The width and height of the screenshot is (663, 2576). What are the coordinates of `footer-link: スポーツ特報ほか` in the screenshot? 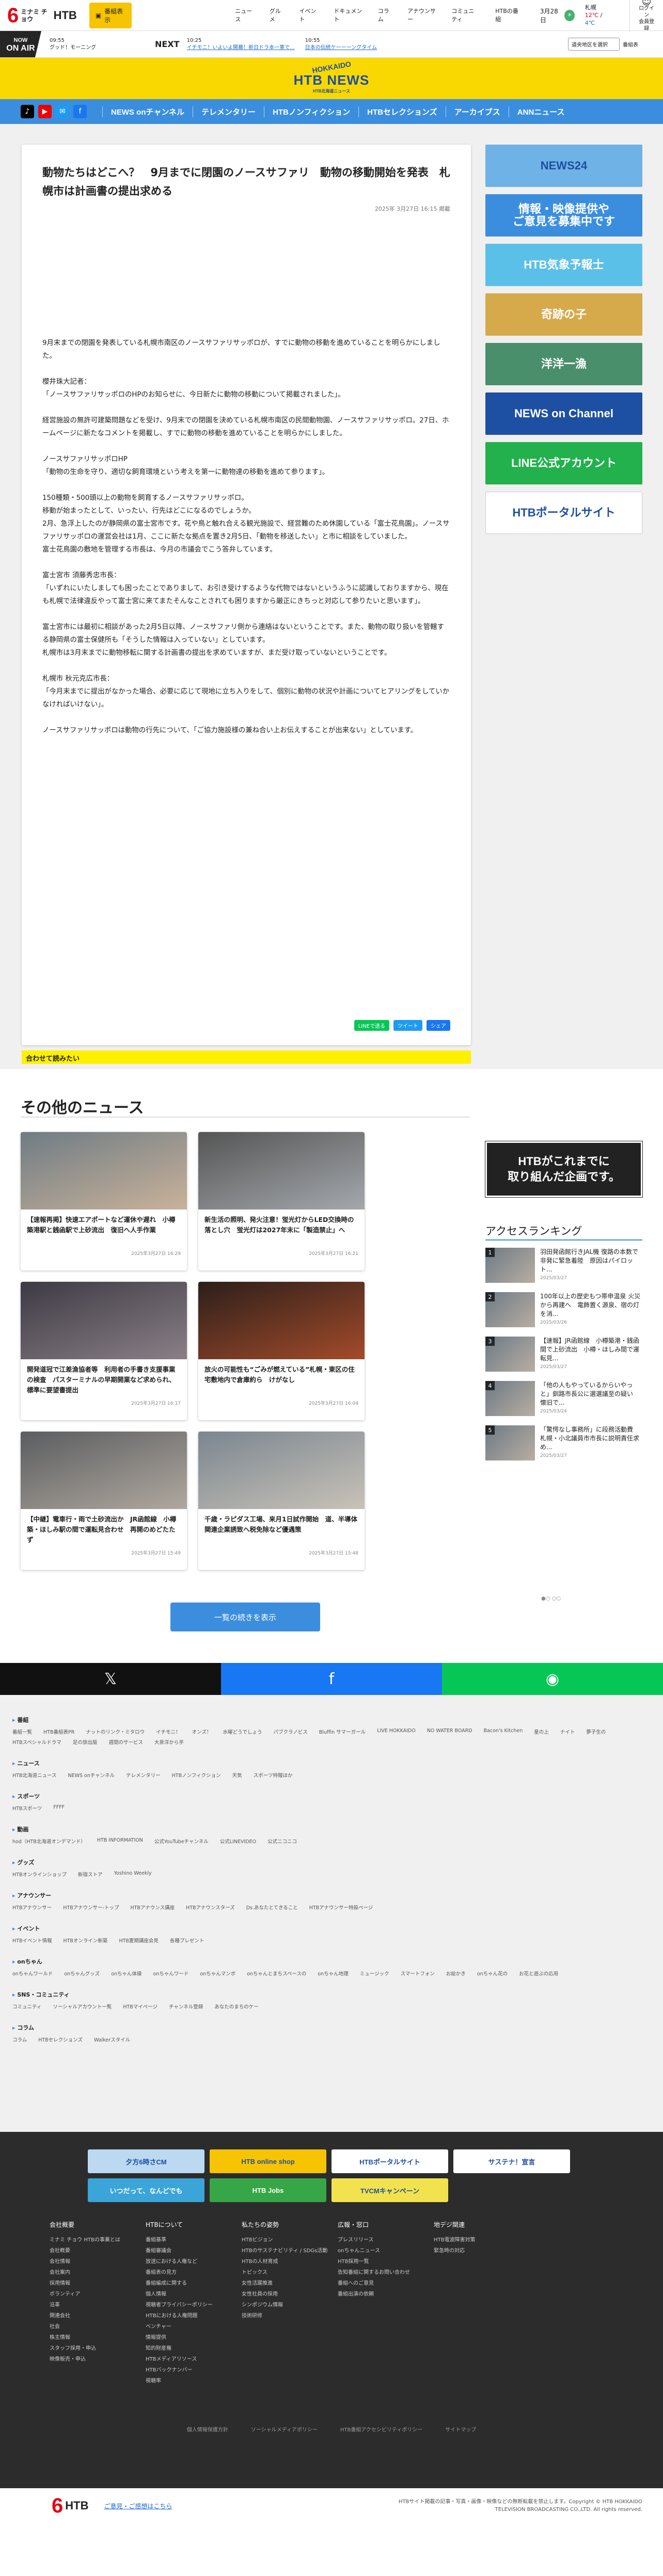 It's located at (273, 1775).